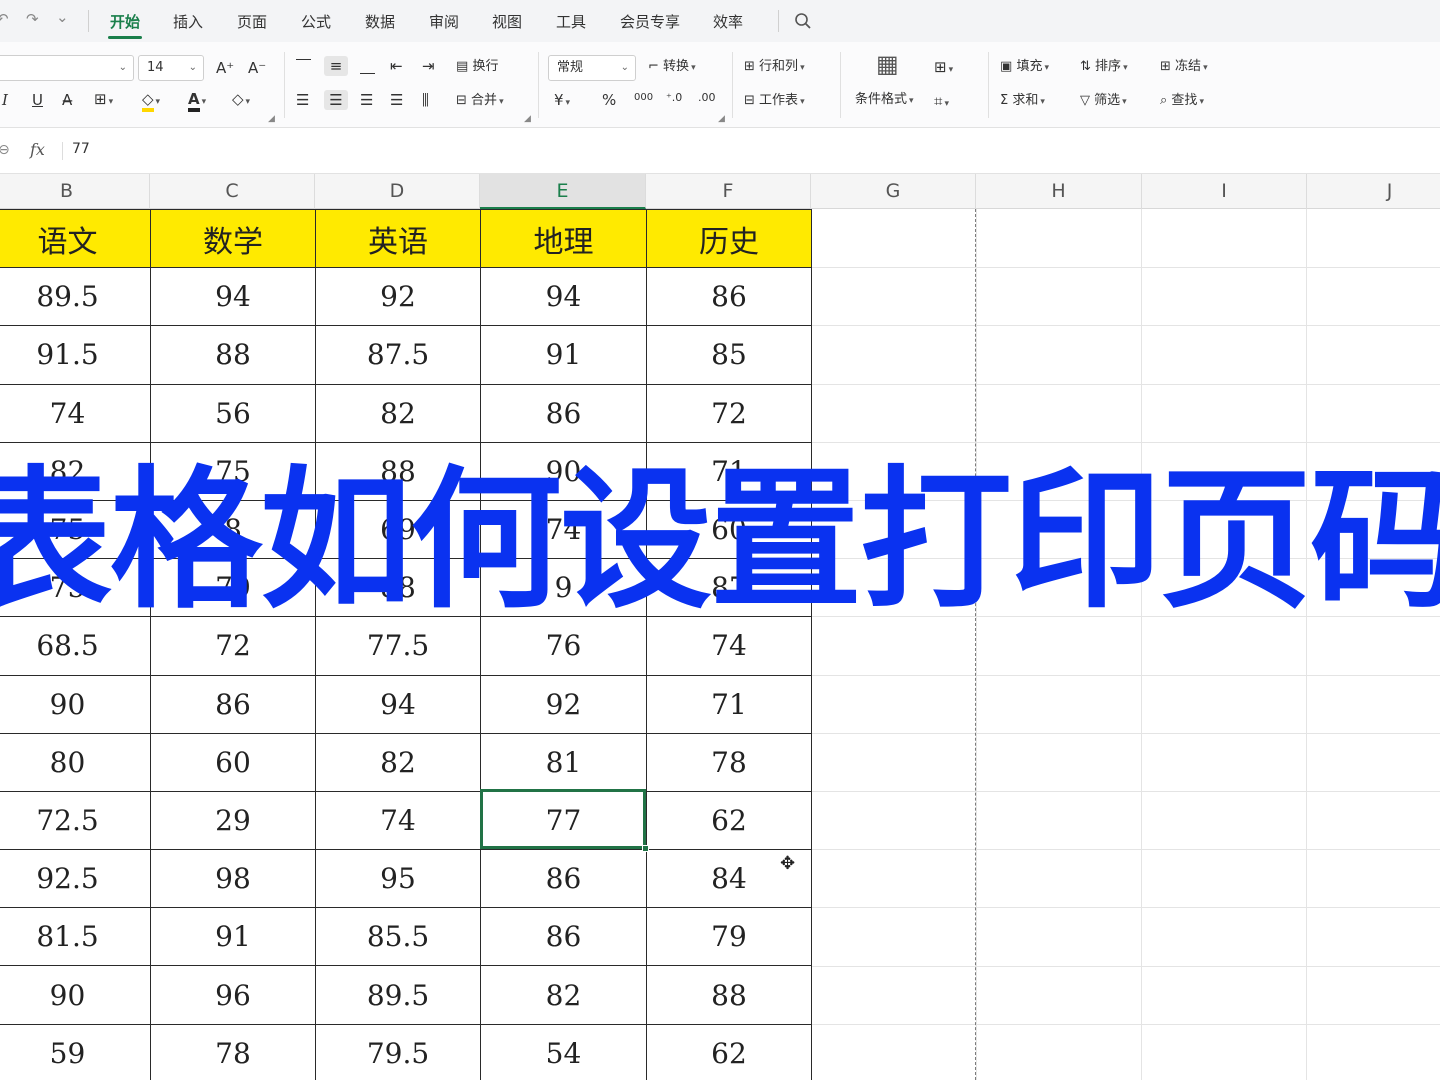 This screenshot has height=1080, width=1440. I want to click on align-top-icon: ⎺, so click(303, 66).